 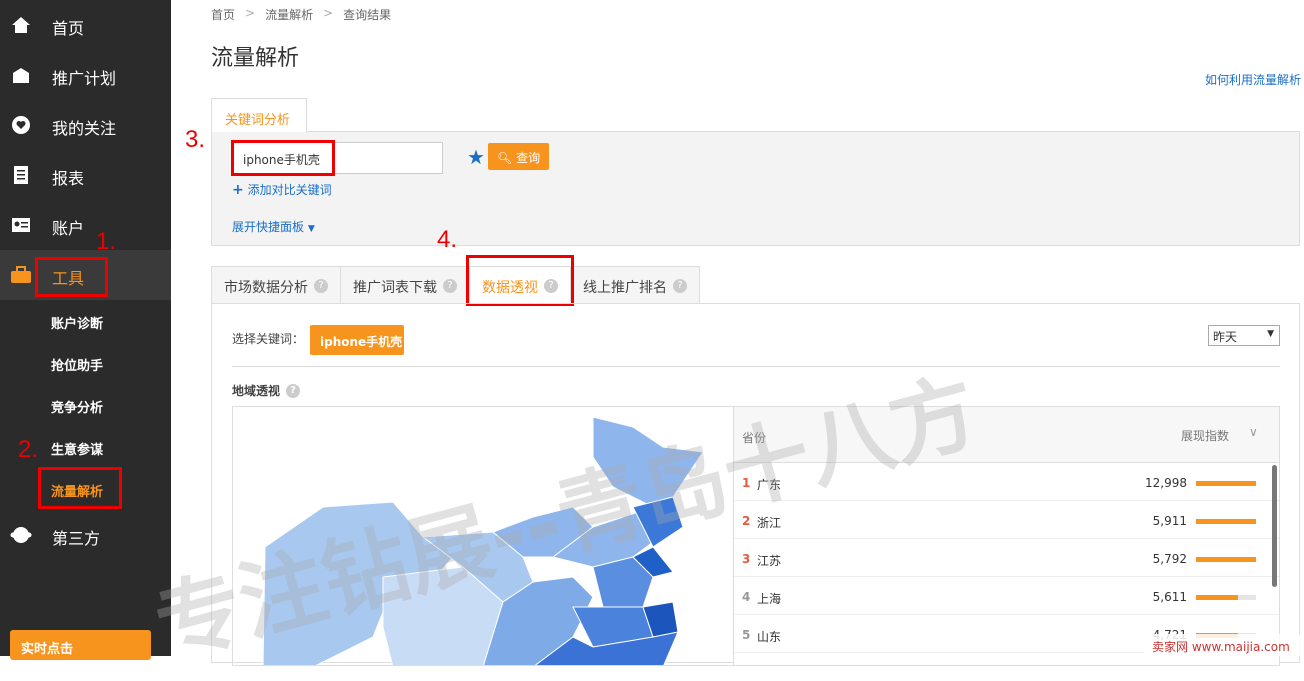 What do you see at coordinates (268, 227) in the screenshot?
I see `expand-panel-label: 展开快捷面板` at bounding box center [268, 227].